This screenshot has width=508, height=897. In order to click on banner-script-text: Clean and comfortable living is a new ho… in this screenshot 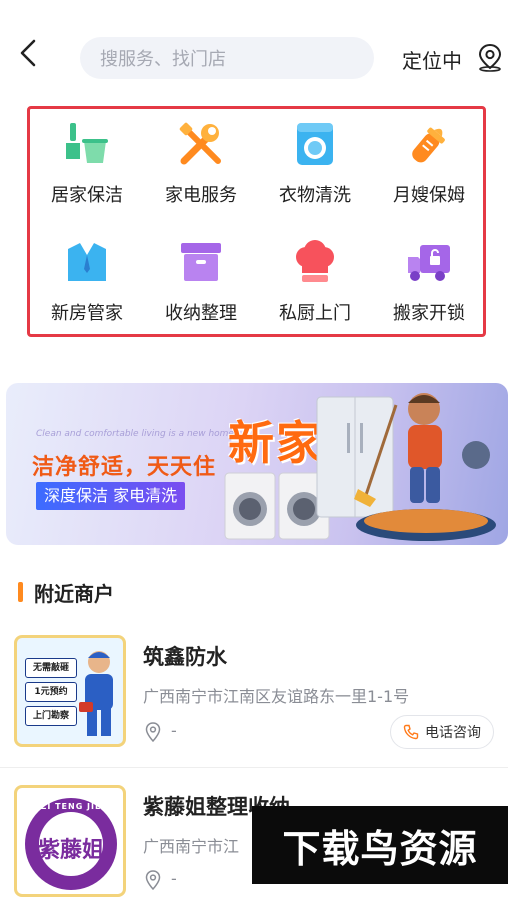, I will do `click(135, 434)`.